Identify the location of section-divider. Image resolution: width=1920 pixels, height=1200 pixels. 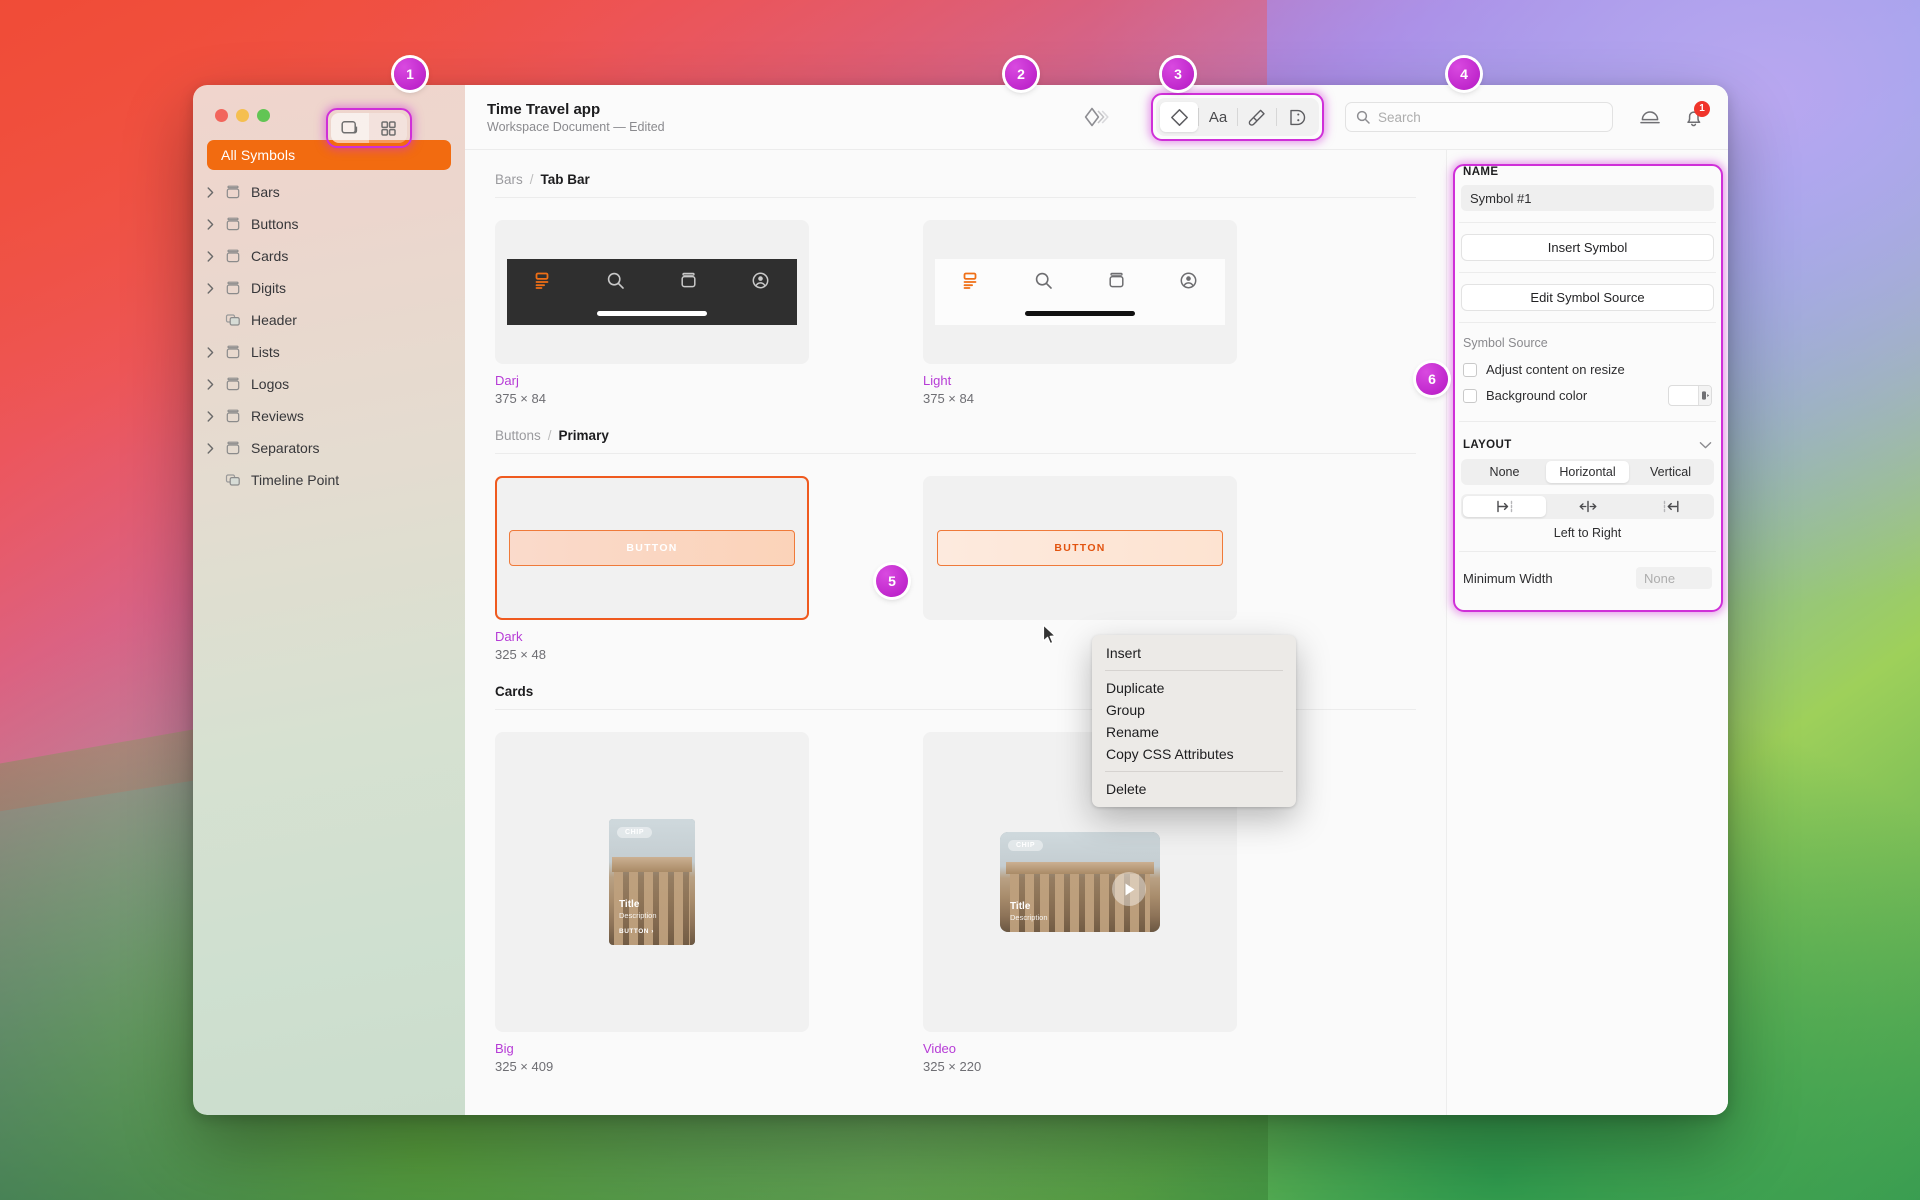
(955, 197).